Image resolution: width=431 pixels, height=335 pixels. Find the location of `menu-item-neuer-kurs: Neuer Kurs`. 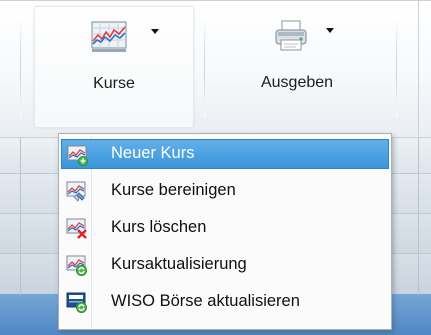

menu-item-neuer-kurs: Neuer Kurs is located at coordinates (225, 154).